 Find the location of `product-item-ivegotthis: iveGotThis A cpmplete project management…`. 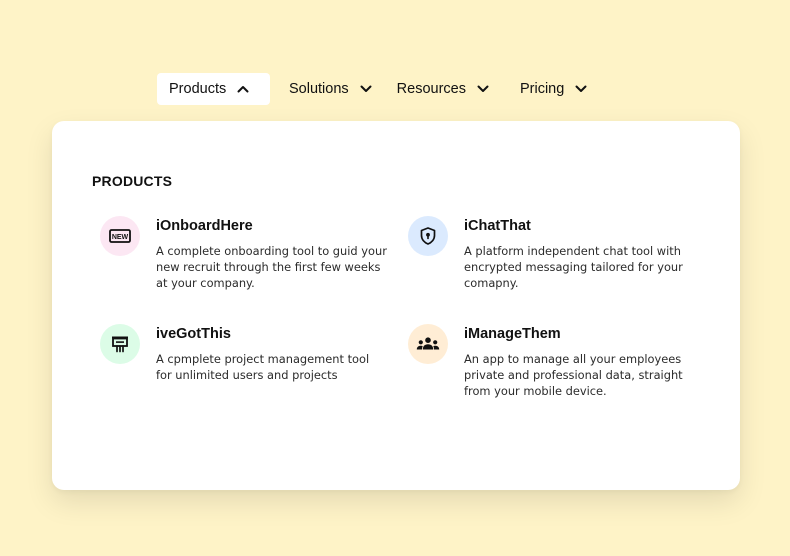

product-item-ivegotthis: iveGotThis A cpmplete project management… is located at coordinates (234, 353).